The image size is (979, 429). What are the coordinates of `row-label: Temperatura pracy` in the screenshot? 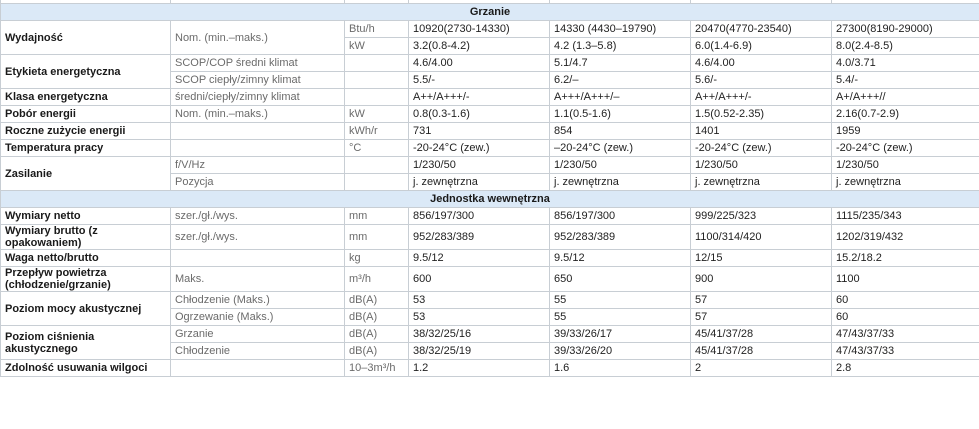 It's located at (85, 148).